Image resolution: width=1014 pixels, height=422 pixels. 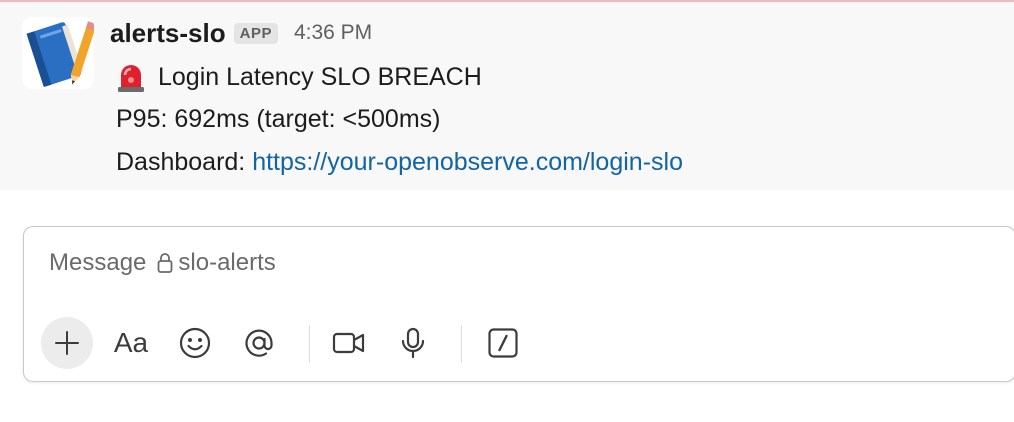 I want to click on formatting-button: Aa, so click(x=131, y=343).